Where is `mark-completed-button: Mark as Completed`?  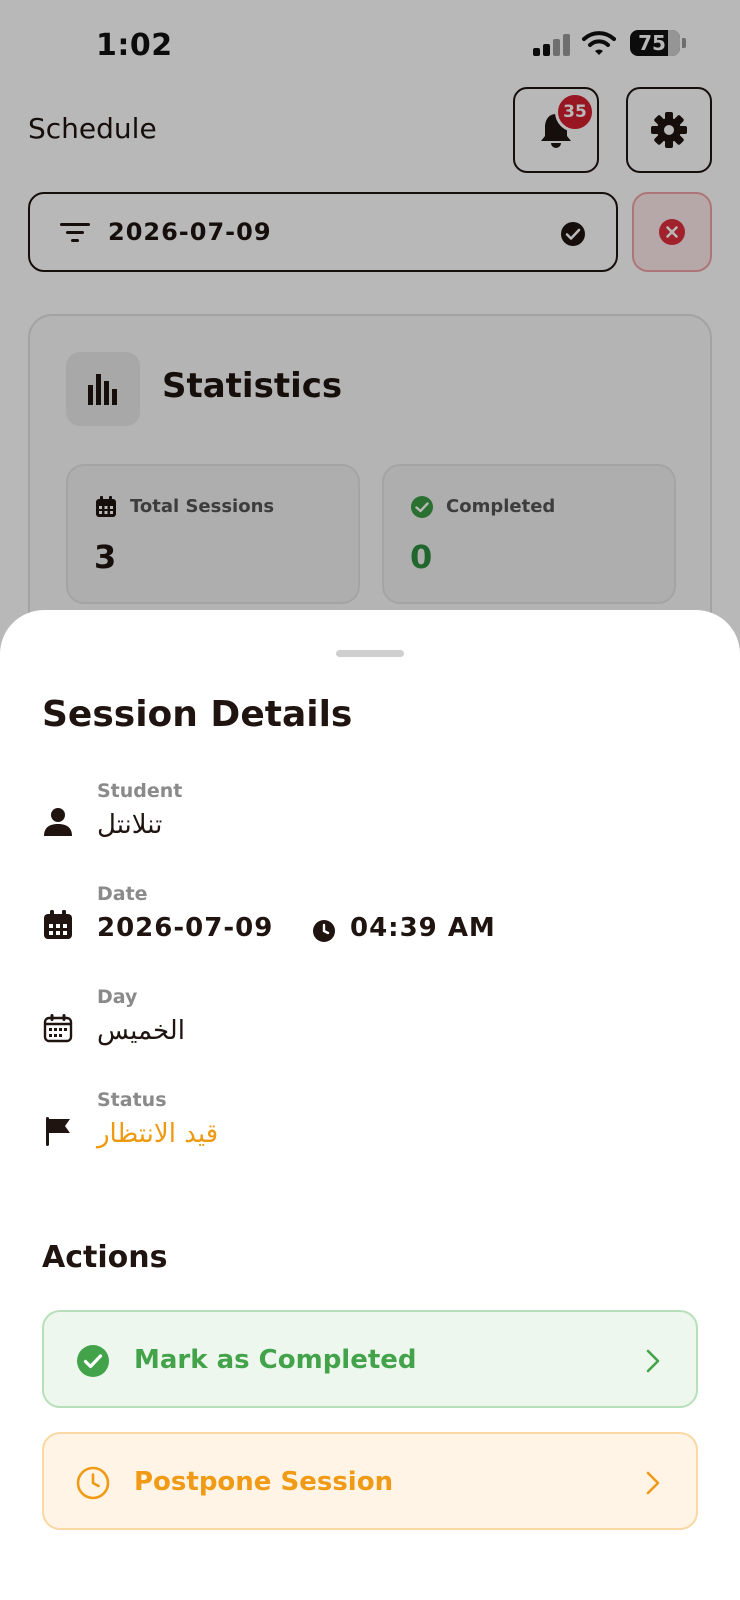 mark-completed-button: Mark as Completed is located at coordinates (370, 1359).